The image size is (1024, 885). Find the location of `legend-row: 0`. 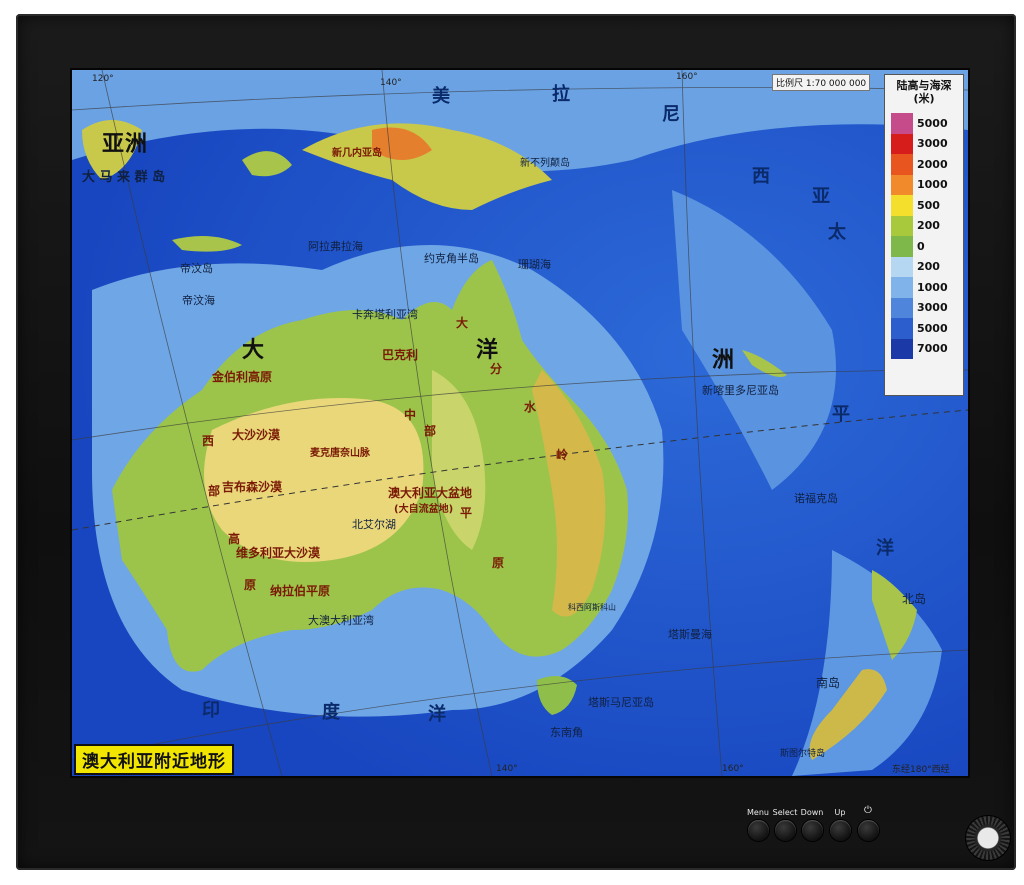

legend-row: 0 is located at coordinates (919, 246).